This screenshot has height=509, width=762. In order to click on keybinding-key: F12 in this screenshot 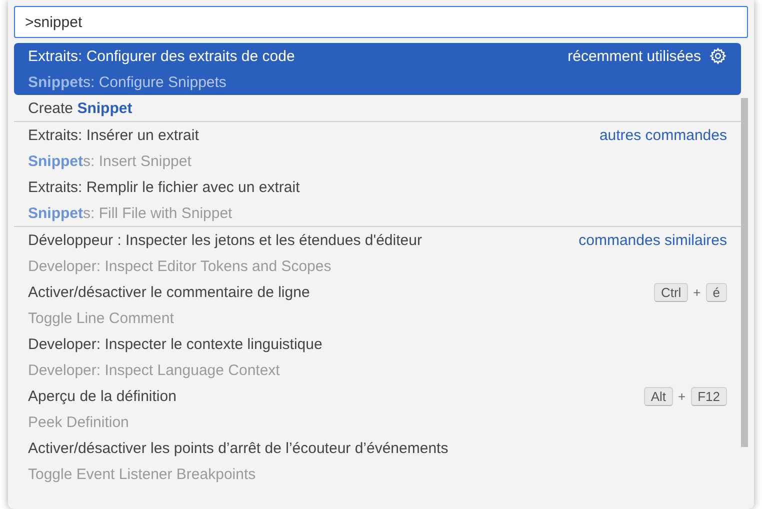, I will do `click(708, 396)`.